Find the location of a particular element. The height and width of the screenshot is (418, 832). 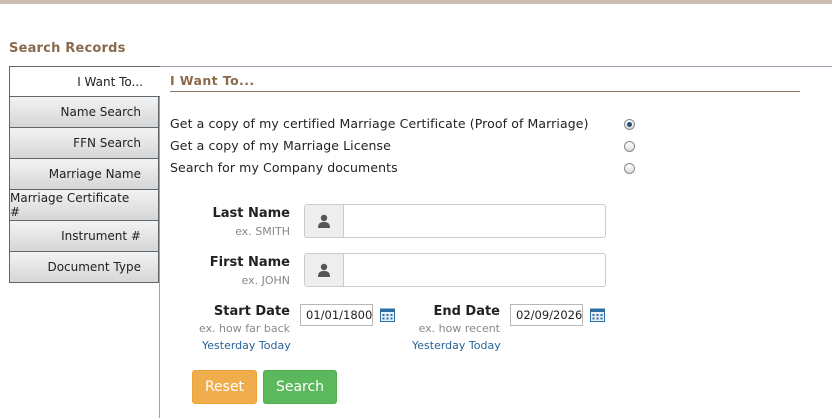

end-today-link: Today is located at coordinates (485, 345).